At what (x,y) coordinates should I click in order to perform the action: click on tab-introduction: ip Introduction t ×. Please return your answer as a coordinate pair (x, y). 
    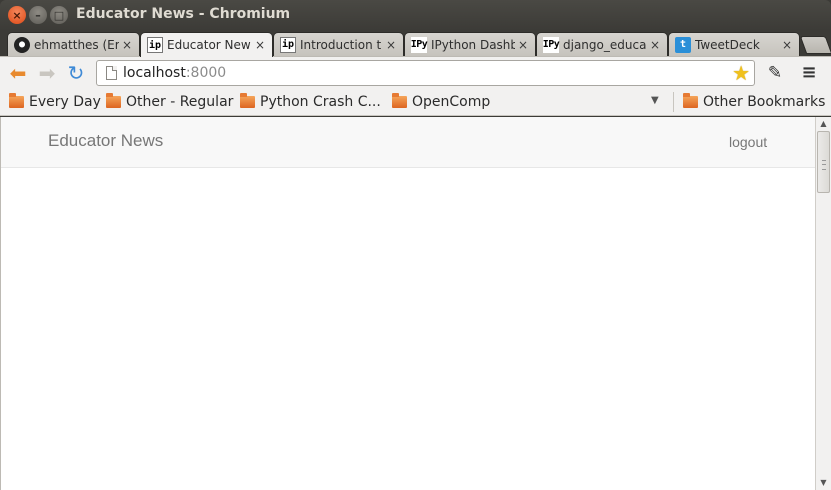
    Looking at the image, I should click on (338, 44).